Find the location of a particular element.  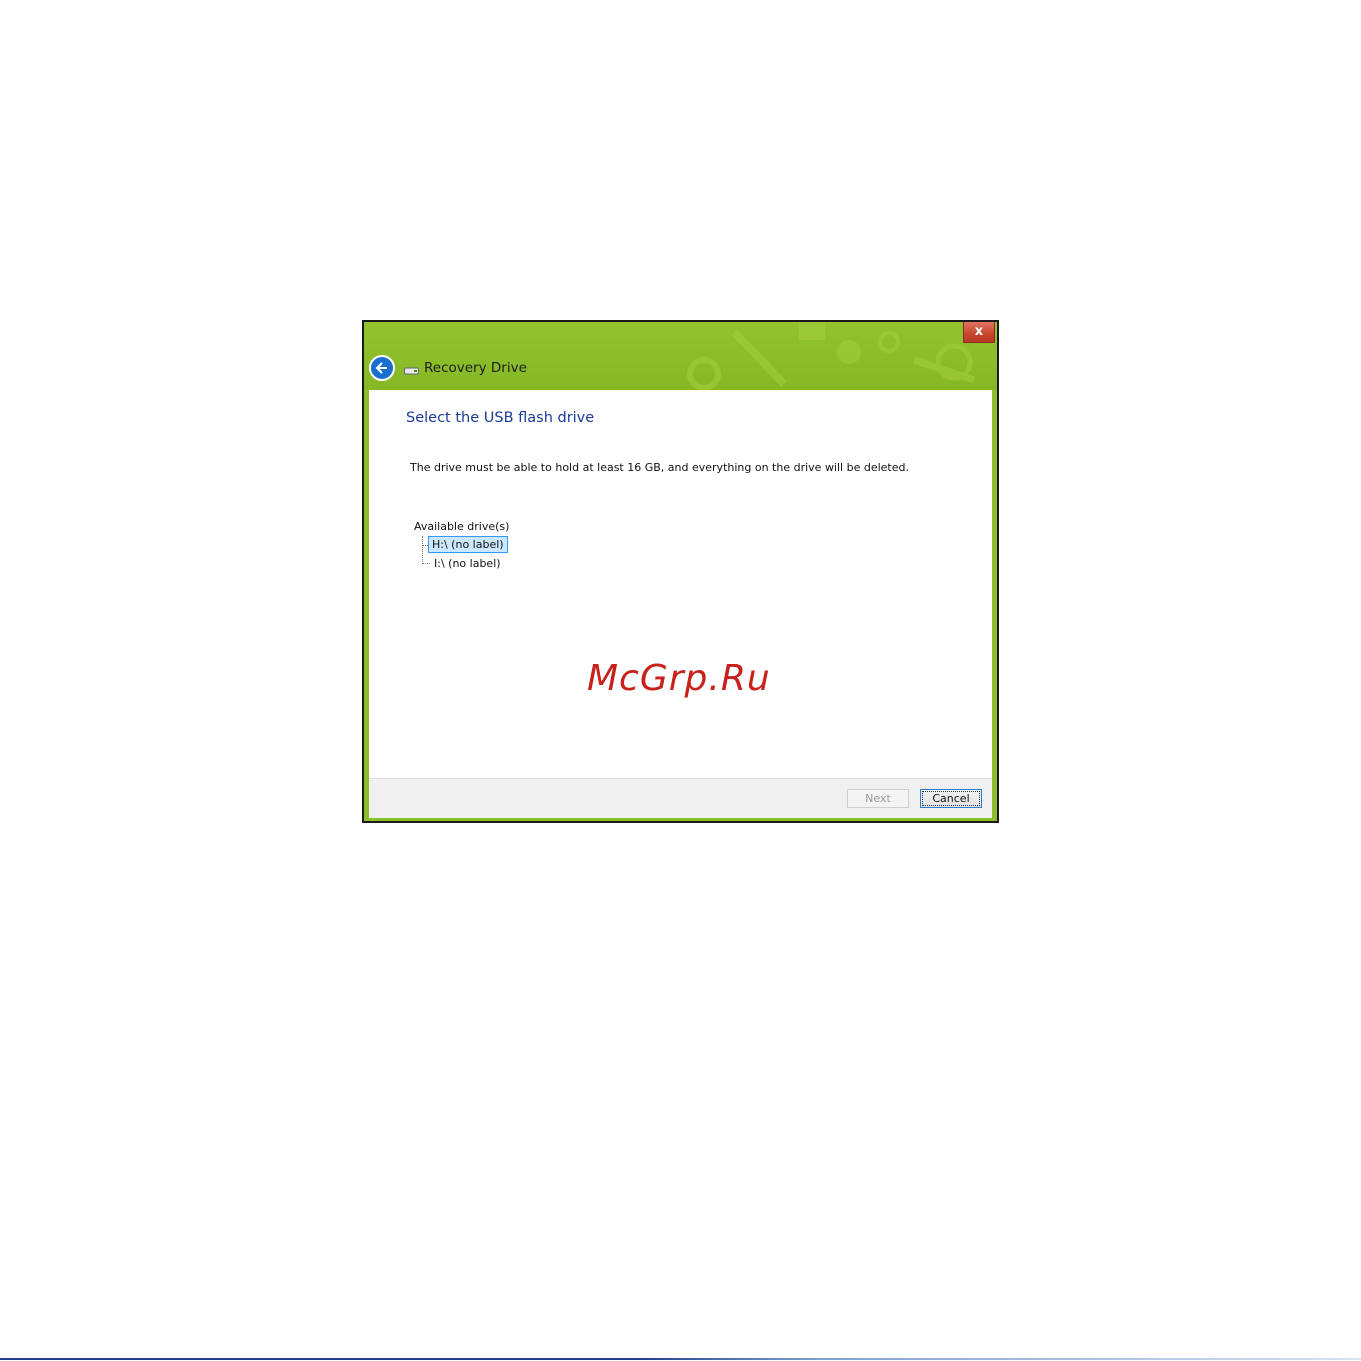

drive-icon is located at coordinates (411, 371).